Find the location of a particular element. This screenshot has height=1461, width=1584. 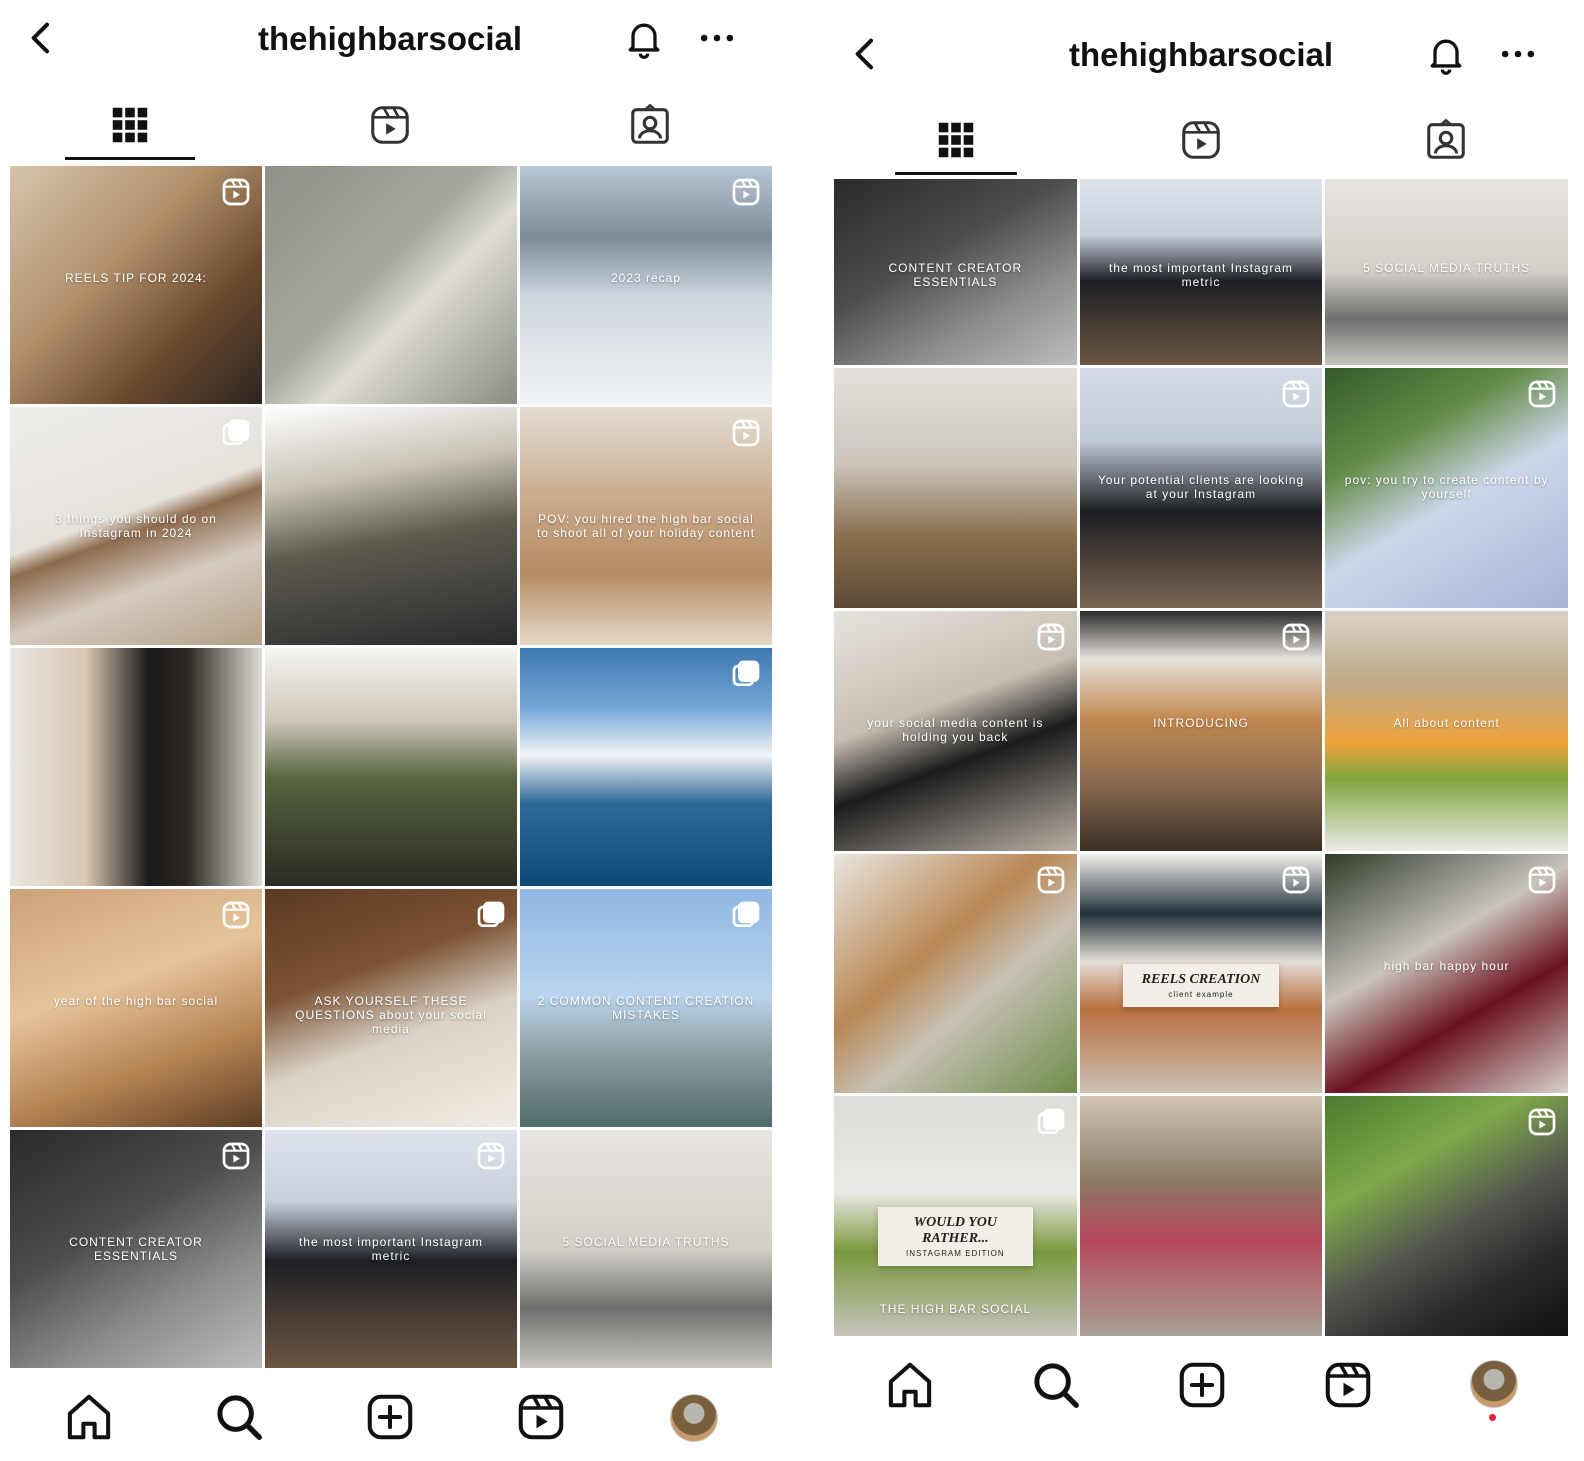

post-tile: All about content is located at coordinates (1446, 730).